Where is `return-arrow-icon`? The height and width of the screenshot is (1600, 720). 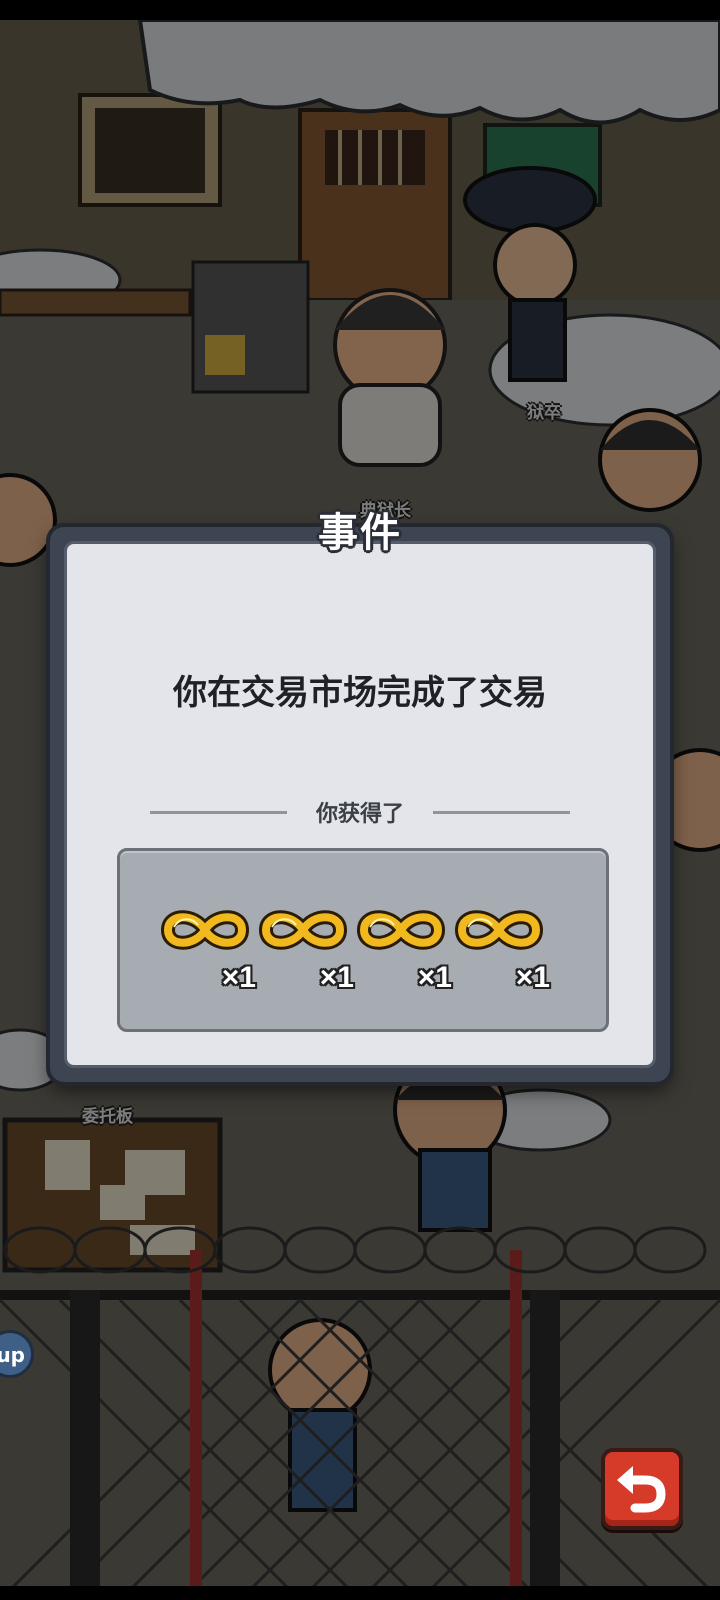
return-arrow-icon is located at coordinates (641, 1489).